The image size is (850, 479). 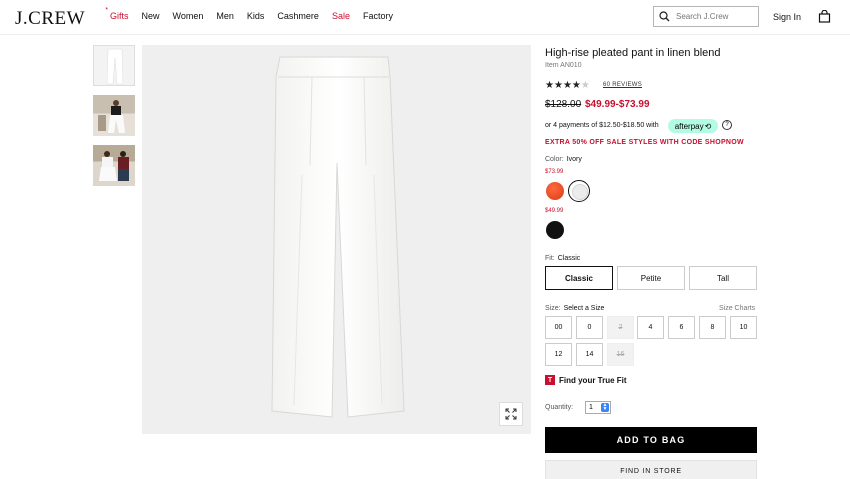 I want to click on search-icon, so click(x=664, y=16).